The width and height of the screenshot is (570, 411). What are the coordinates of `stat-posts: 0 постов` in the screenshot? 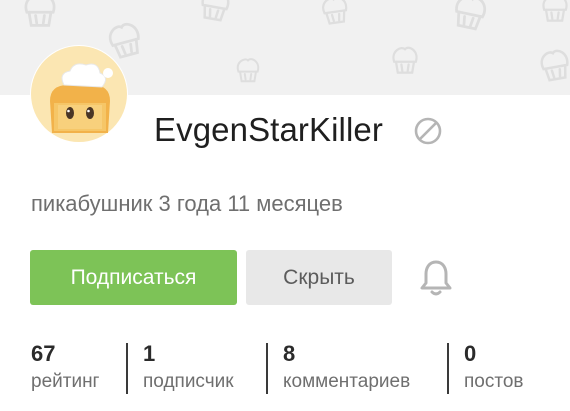 It's located at (494, 368).